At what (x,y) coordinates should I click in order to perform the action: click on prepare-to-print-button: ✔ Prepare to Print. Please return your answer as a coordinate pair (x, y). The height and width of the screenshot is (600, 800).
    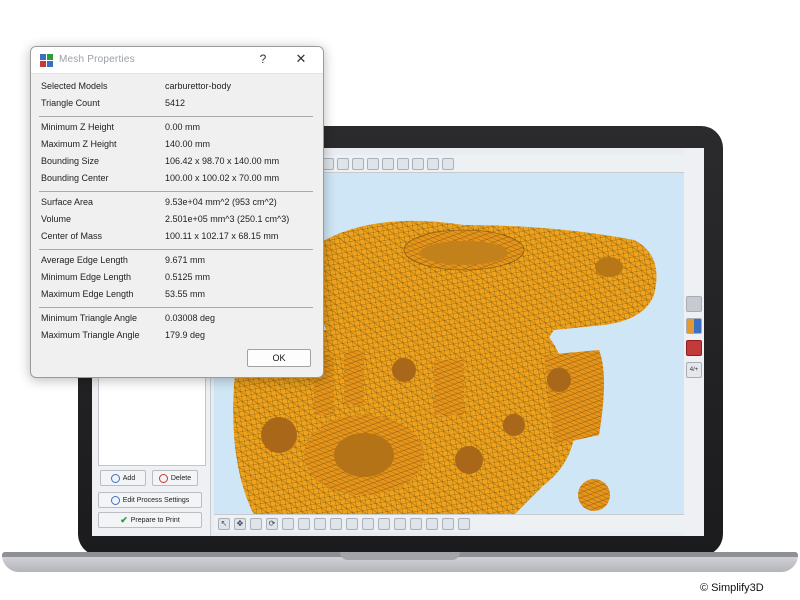
    Looking at the image, I should click on (150, 520).